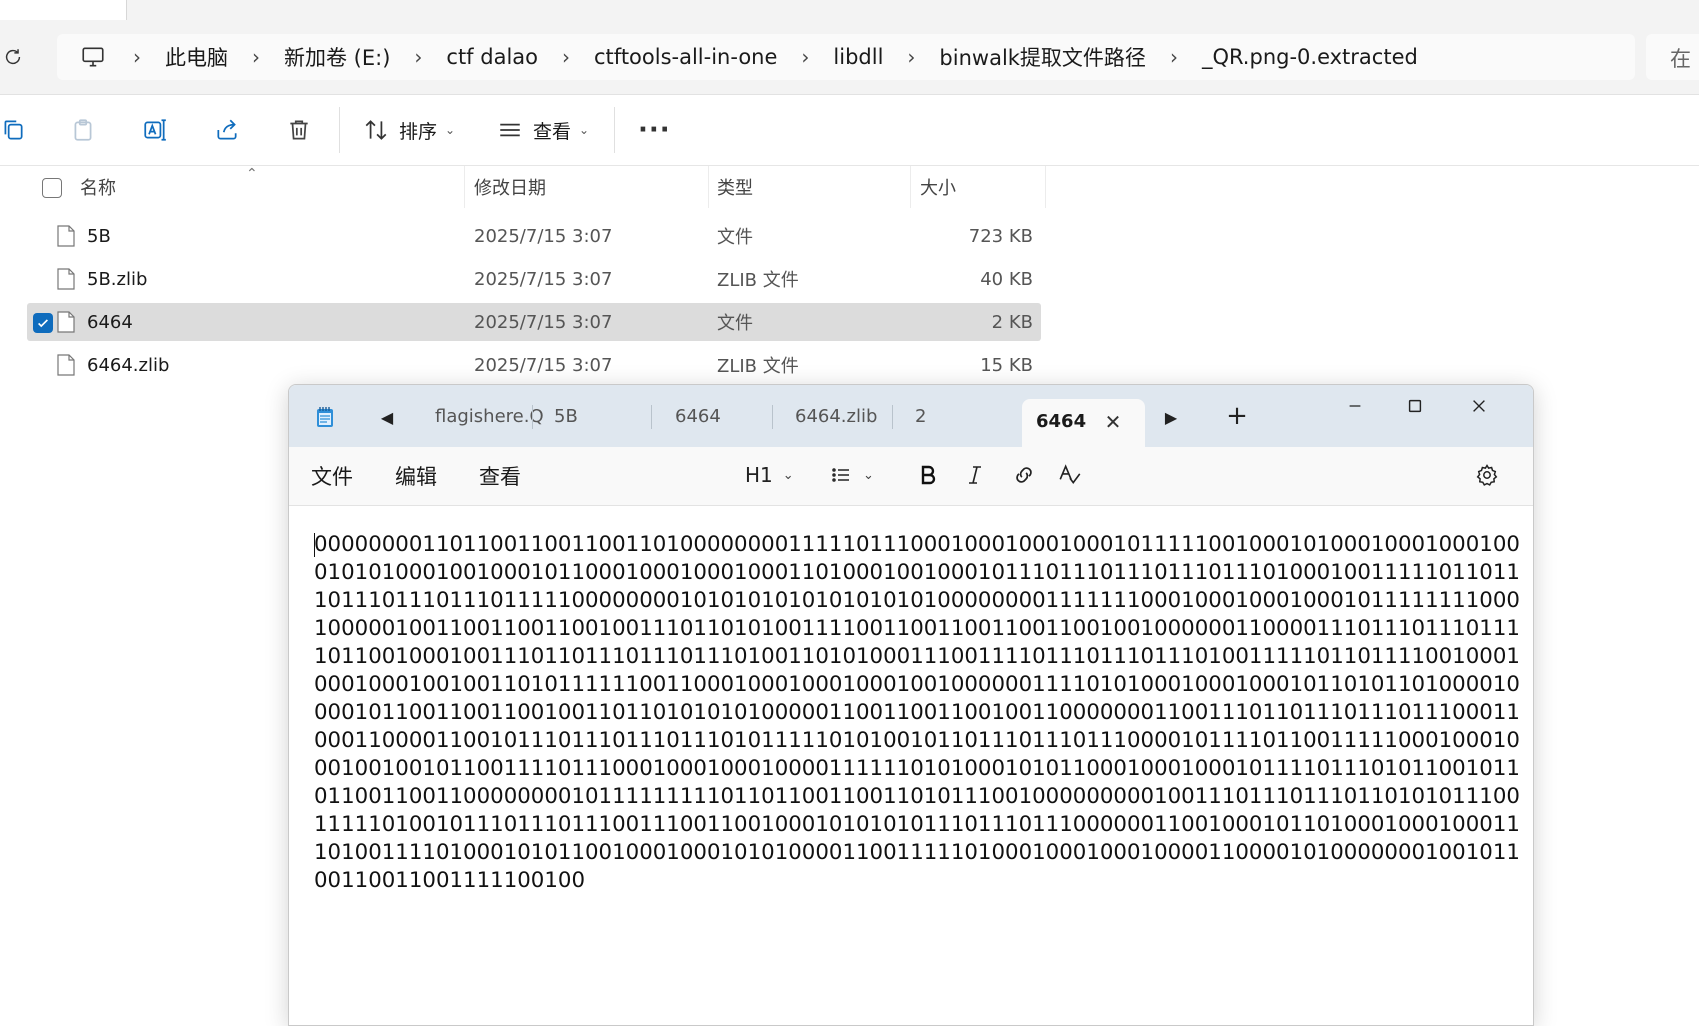 The image size is (1699, 1026). What do you see at coordinates (840, 475) in the screenshot?
I see `bulleted-list-icon` at bounding box center [840, 475].